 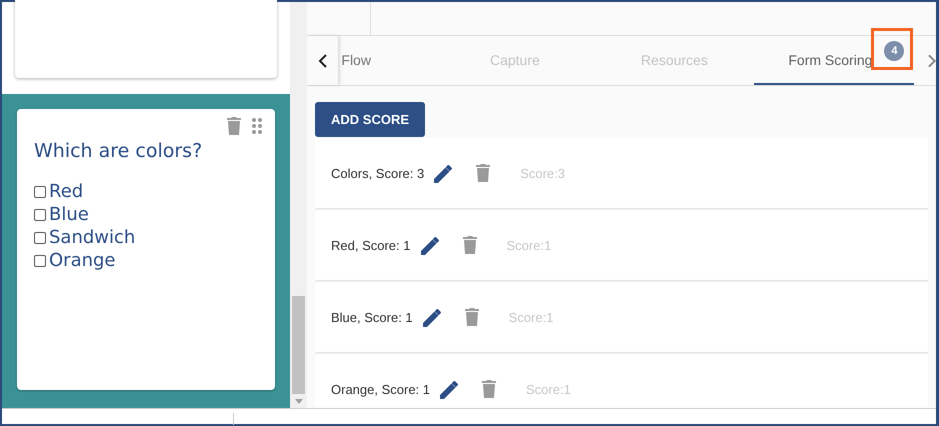 I want to click on chevron-left-icon, so click(x=323, y=60).